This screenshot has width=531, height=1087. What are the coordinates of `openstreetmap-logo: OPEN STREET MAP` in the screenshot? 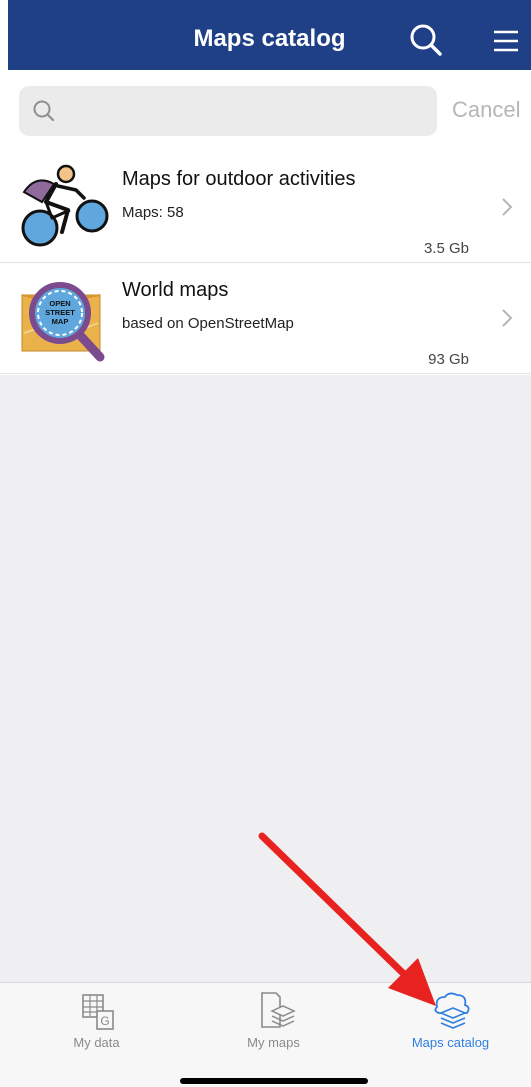 It's located at (64, 319).